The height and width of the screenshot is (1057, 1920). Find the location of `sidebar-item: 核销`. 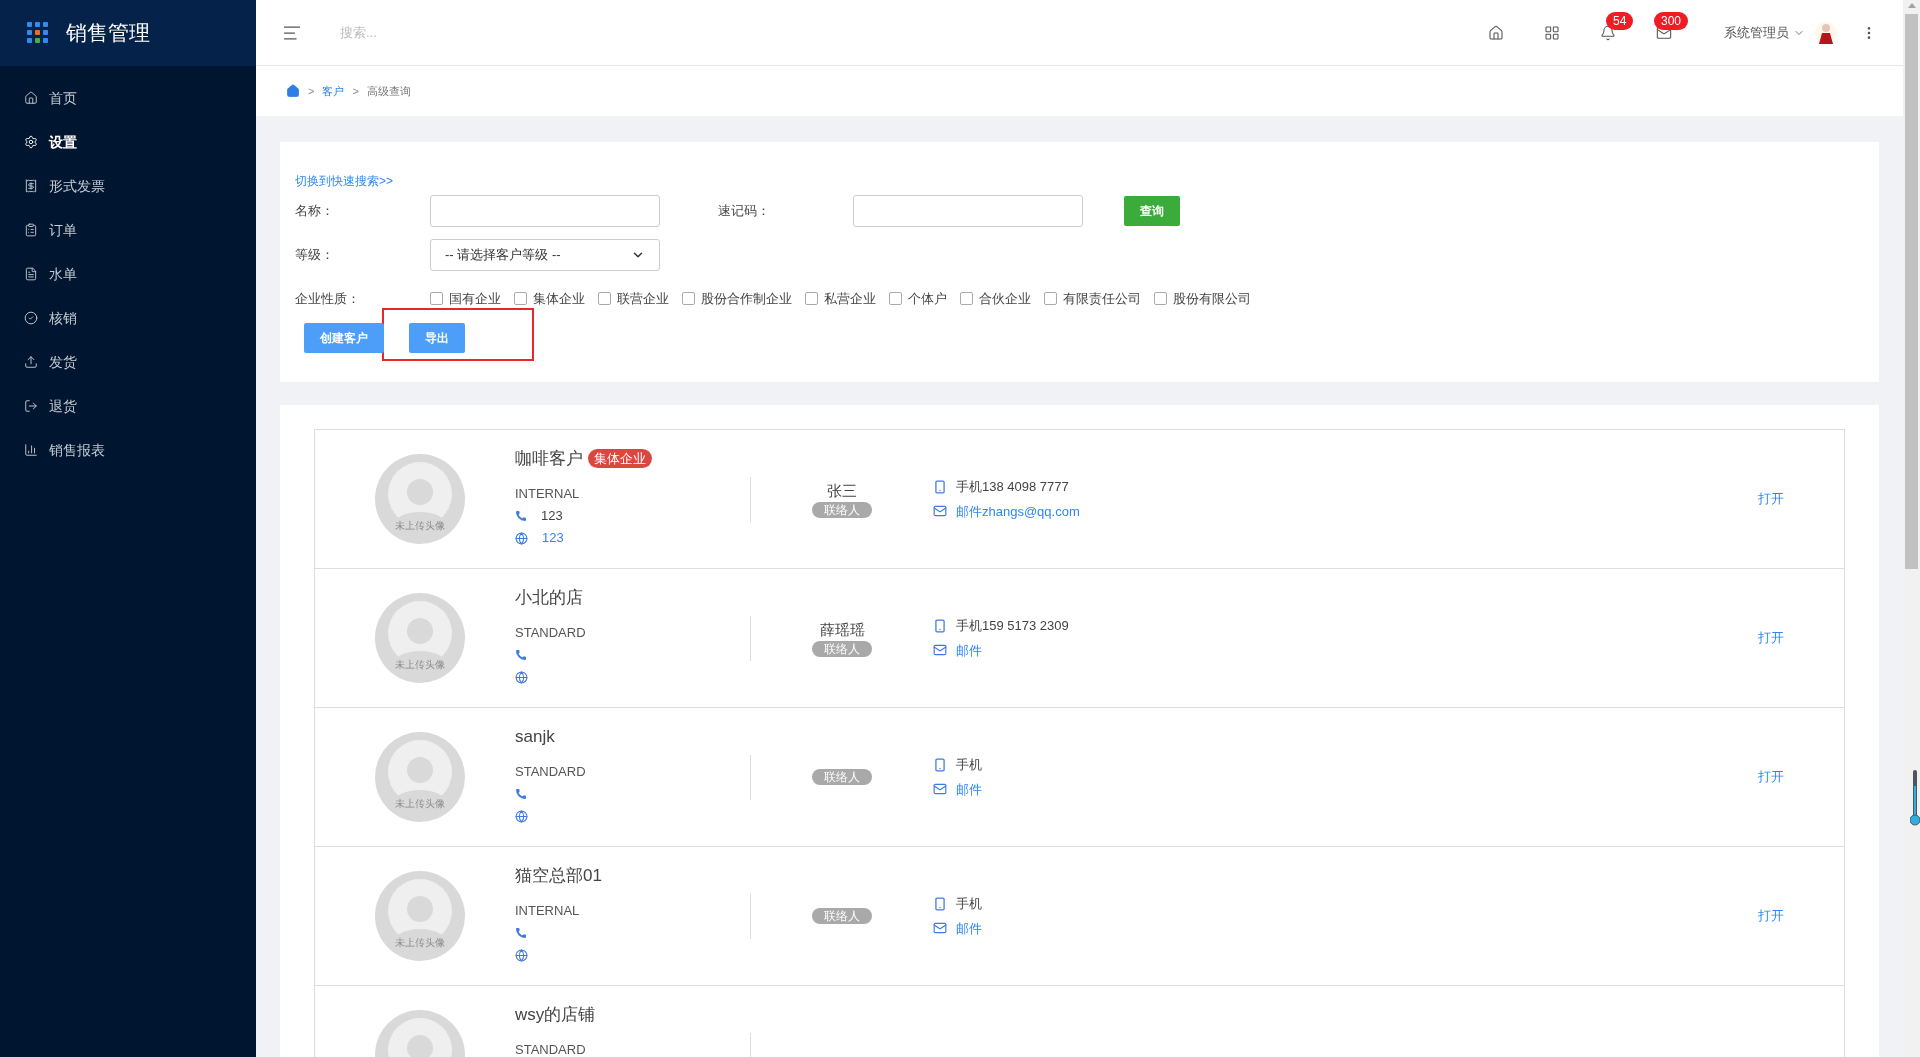

sidebar-item: 核销 is located at coordinates (128, 318).